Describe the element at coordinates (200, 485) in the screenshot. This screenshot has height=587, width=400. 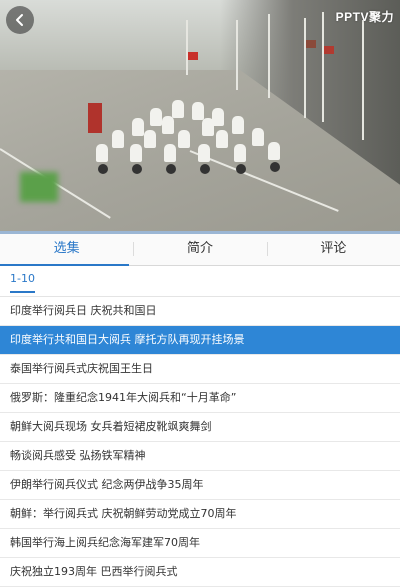
I see `episode-item: 伊朗举行阅兵仪式 纪念两伊战争35周年` at that location.